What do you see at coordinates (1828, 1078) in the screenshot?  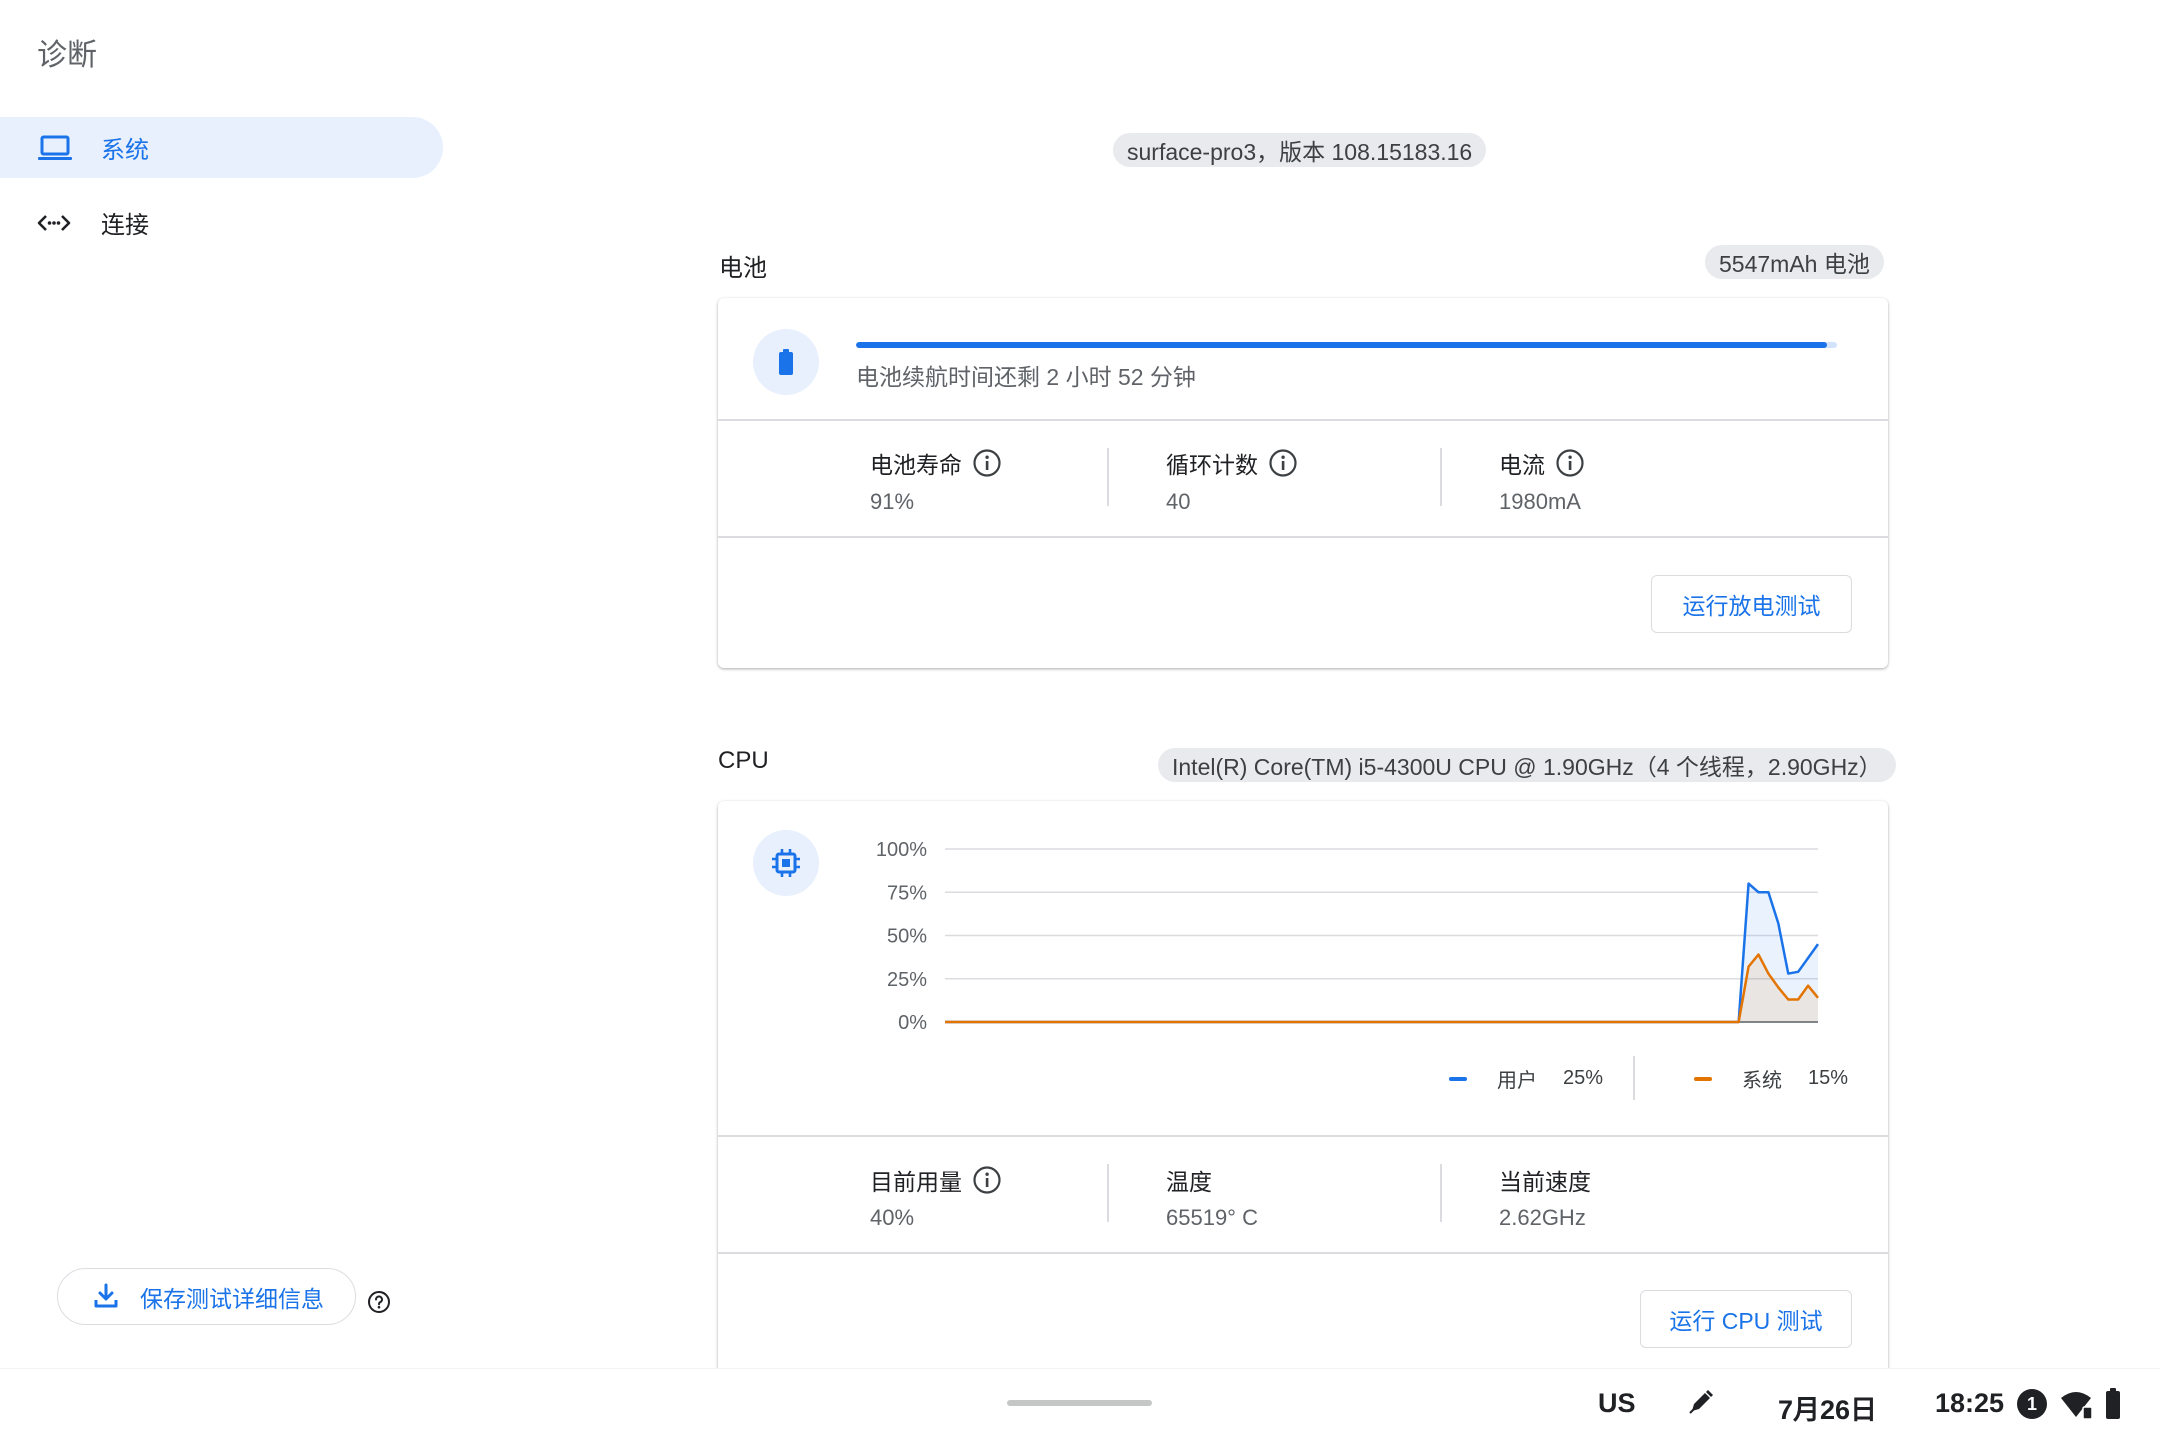 I see `legend-value: 15%` at bounding box center [1828, 1078].